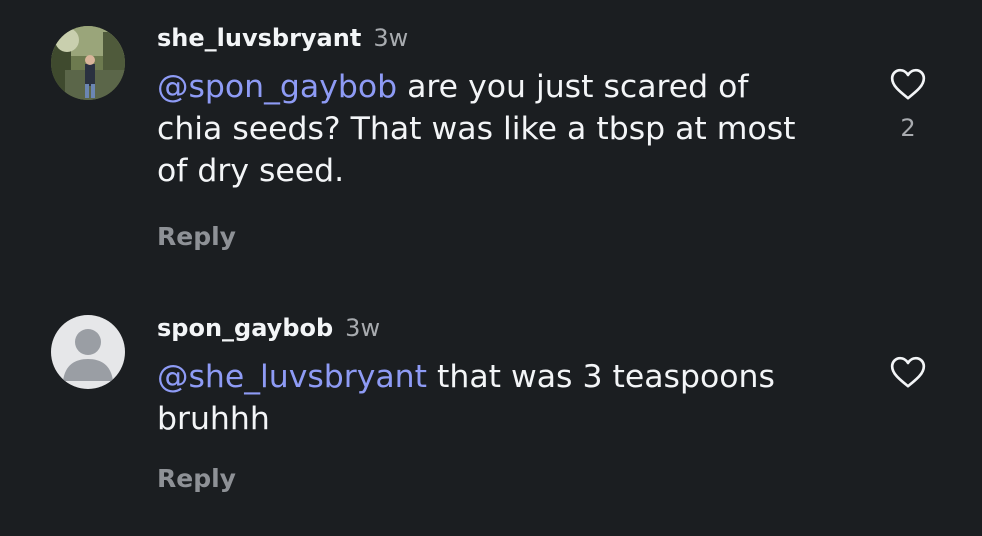  I want to click on profile-photo, so click(88, 63).